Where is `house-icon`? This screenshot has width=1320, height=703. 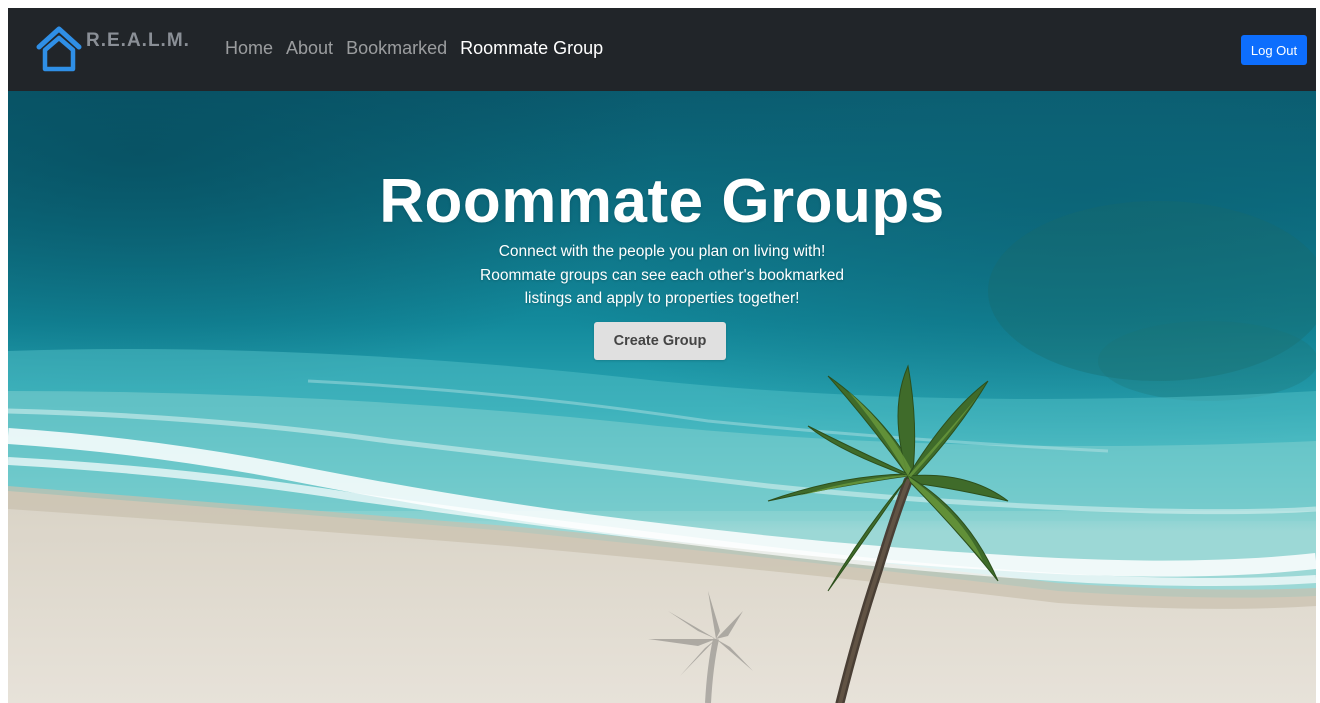 house-icon is located at coordinates (59, 49).